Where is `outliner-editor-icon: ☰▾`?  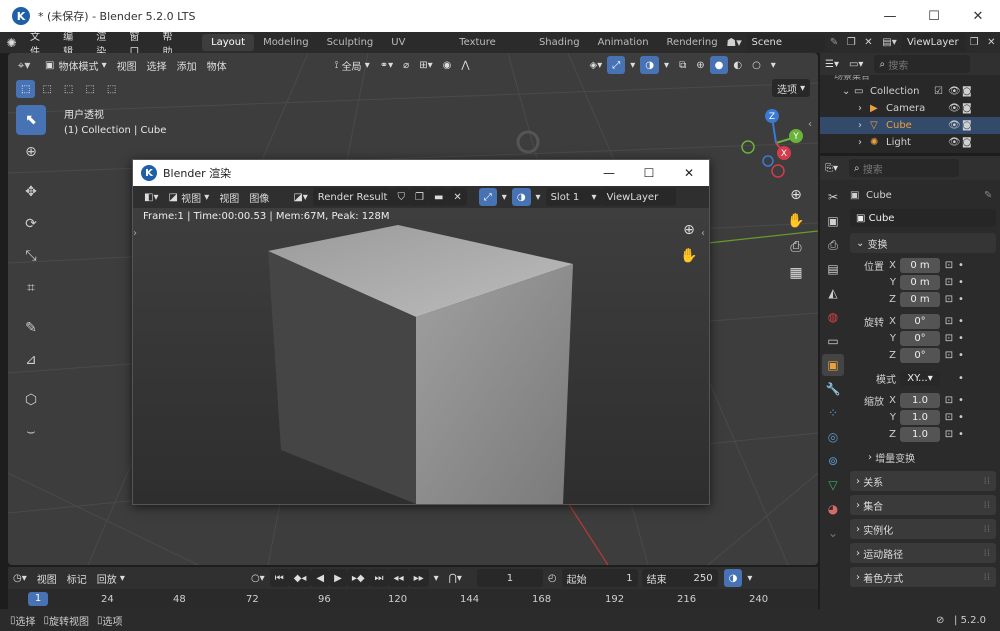
outliner-editor-icon: ☰▾ is located at coordinates (832, 64).